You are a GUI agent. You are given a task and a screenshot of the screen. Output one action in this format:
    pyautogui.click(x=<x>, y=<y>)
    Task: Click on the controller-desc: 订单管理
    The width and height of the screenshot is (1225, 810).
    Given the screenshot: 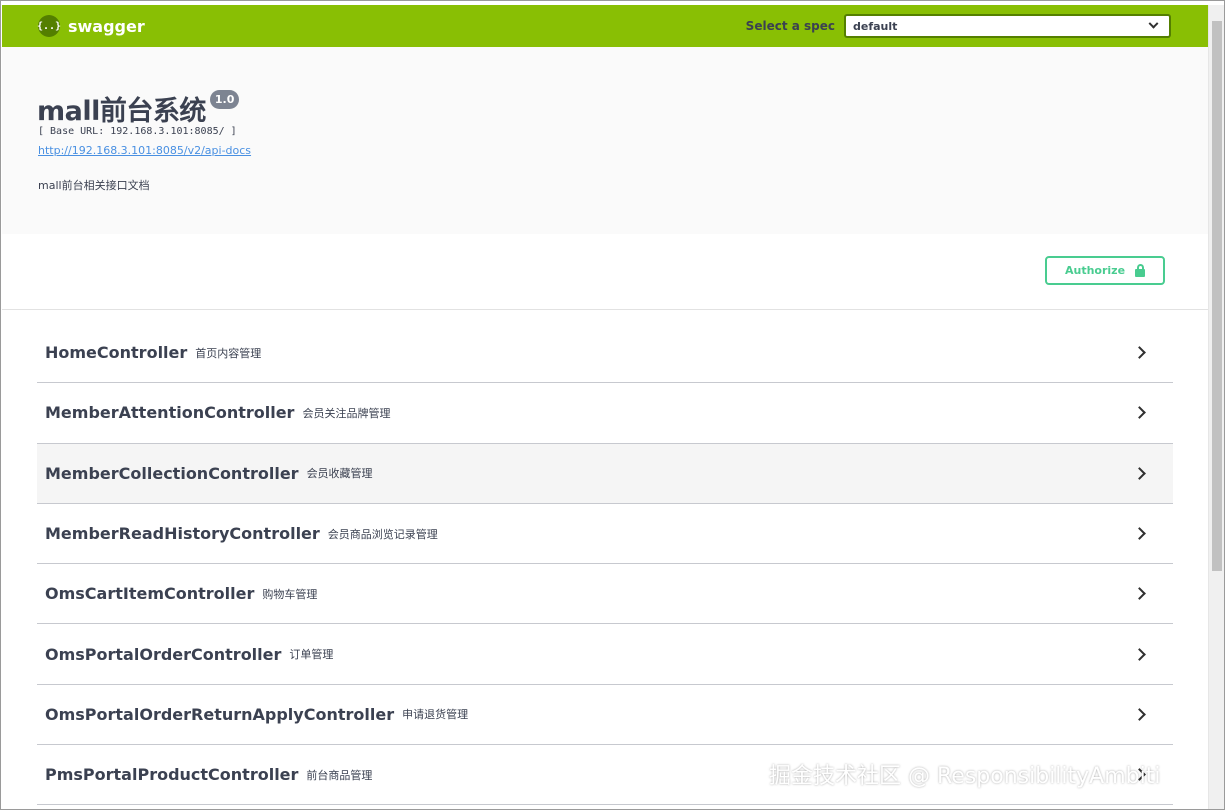 What is the action you would take?
    pyautogui.click(x=311, y=655)
    